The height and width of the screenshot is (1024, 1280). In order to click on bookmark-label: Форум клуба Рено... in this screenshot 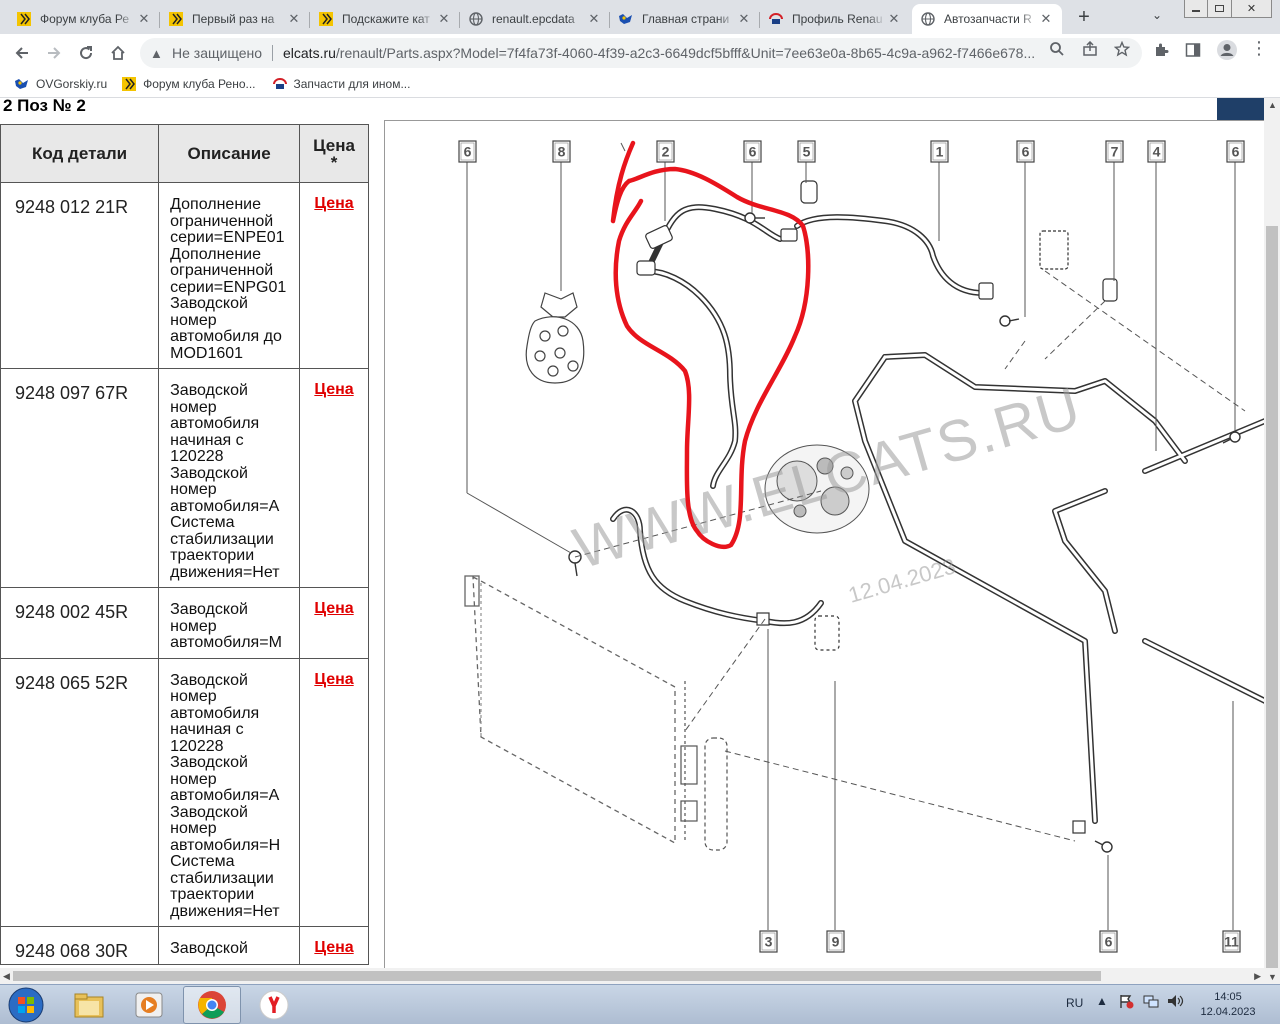, I will do `click(199, 84)`.